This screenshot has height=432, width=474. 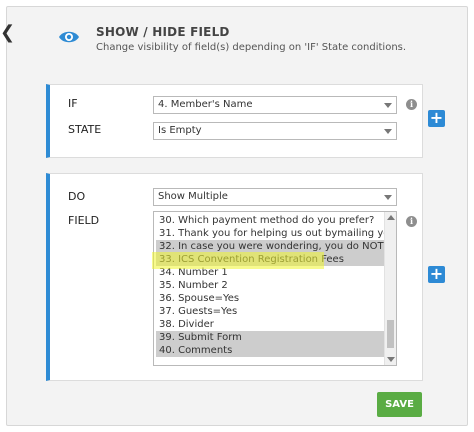 What do you see at coordinates (270, 337) in the screenshot?
I see `field-option: 39. Submit Form` at bounding box center [270, 337].